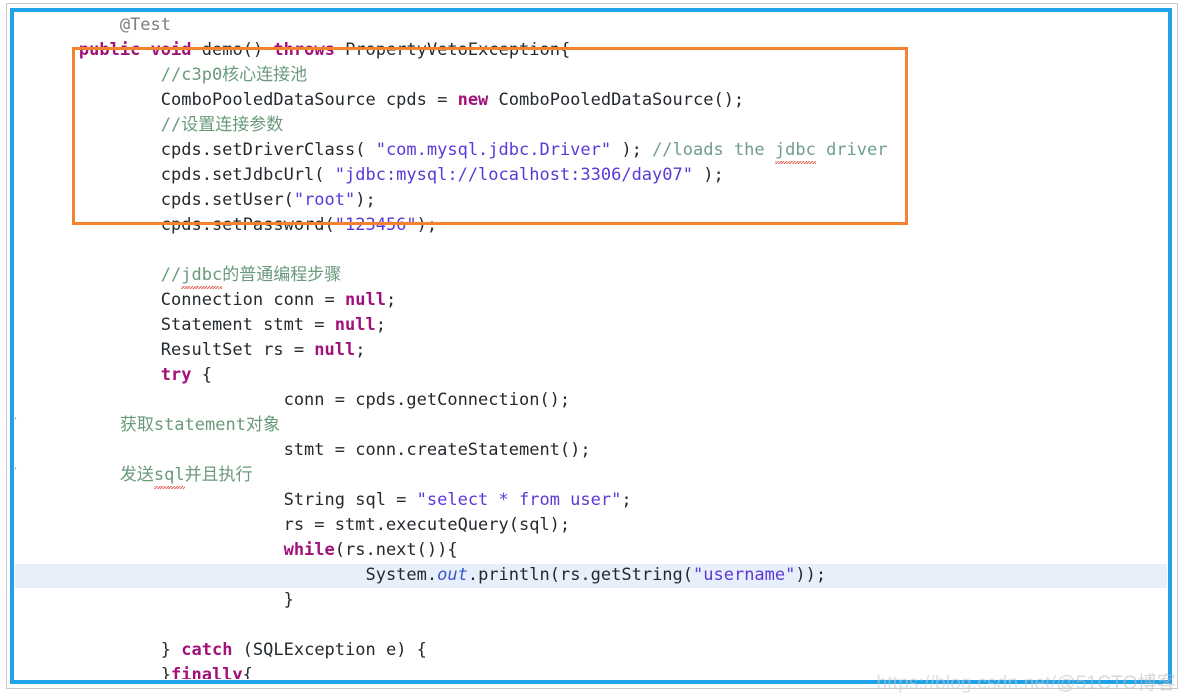  Describe the element at coordinates (247, 225) in the screenshot. I see `code-token-plain: cpds.setPassword(` at that location.